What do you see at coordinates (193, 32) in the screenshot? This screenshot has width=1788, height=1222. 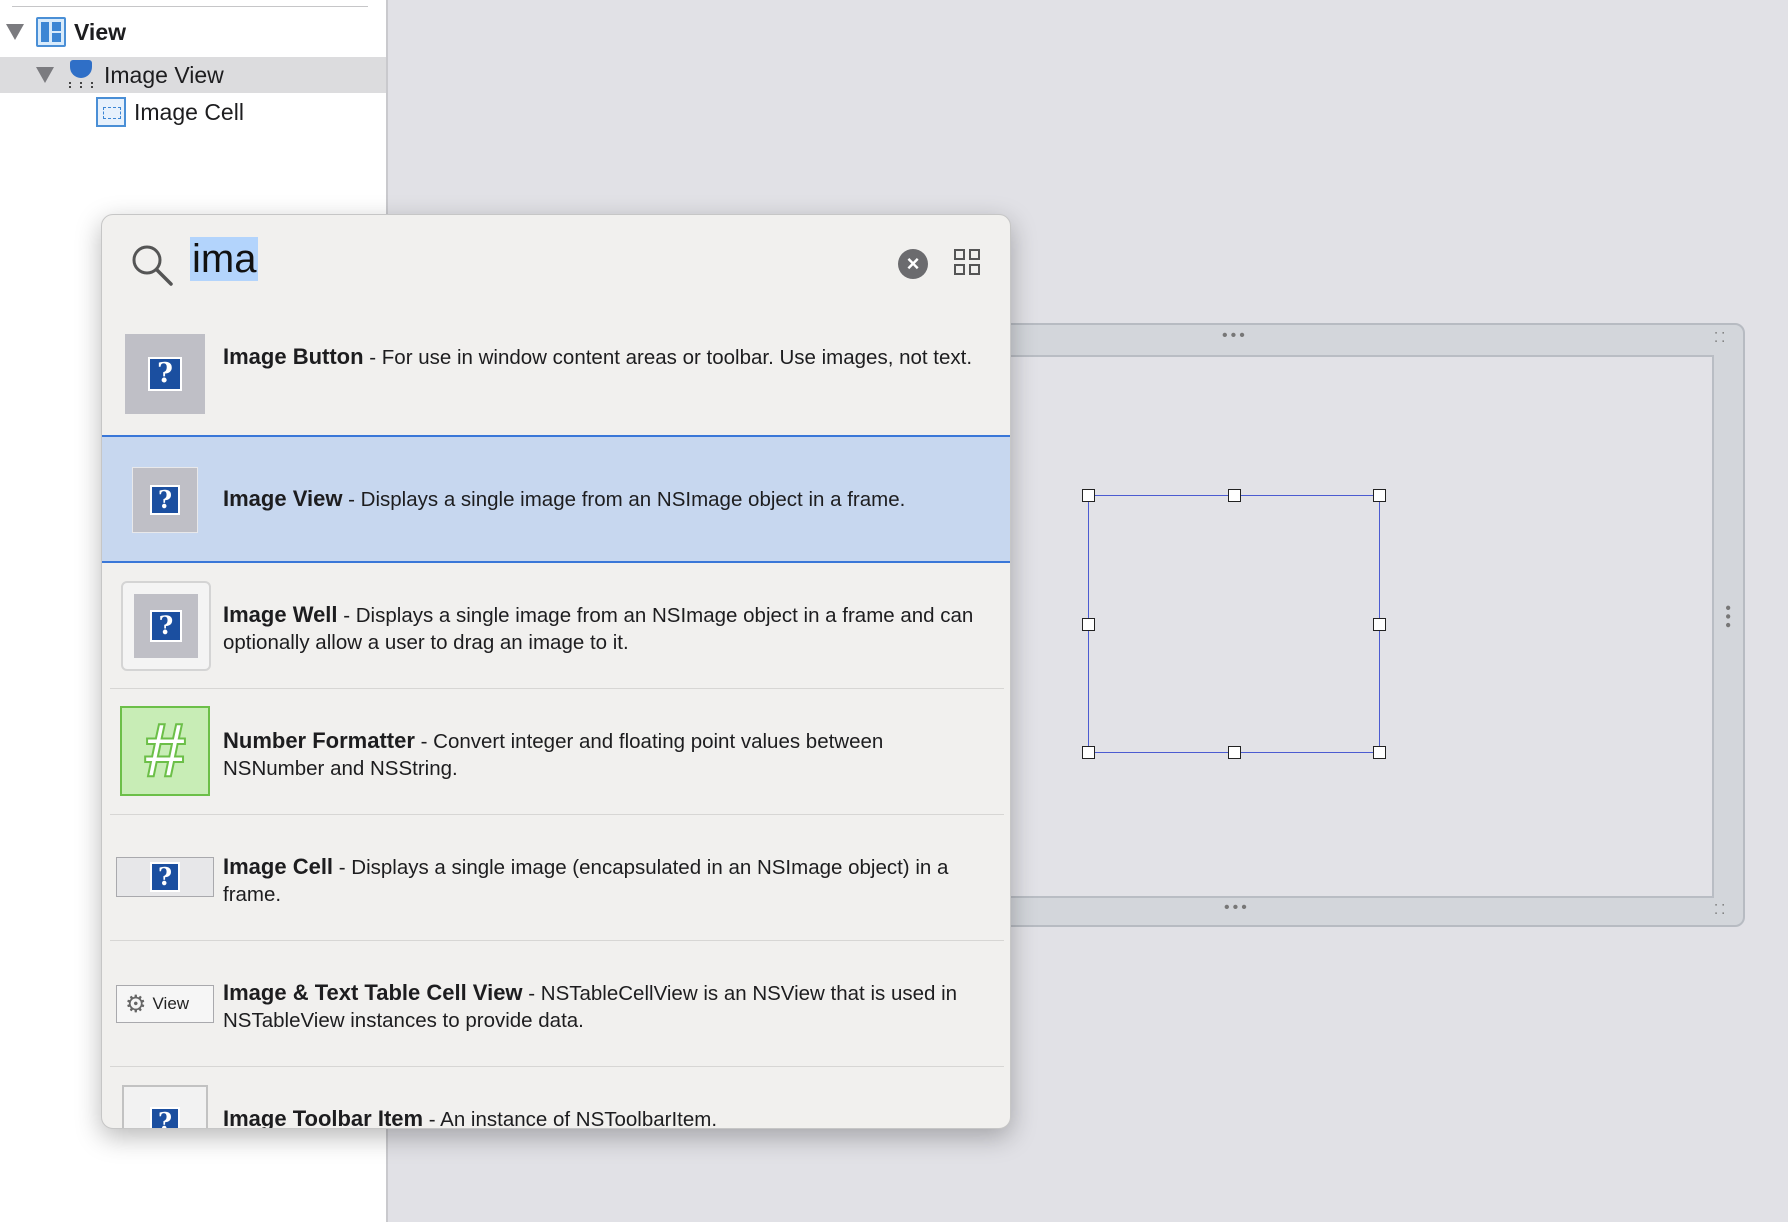 I see `outline-item-view: View` at bounding box center [193, 32].